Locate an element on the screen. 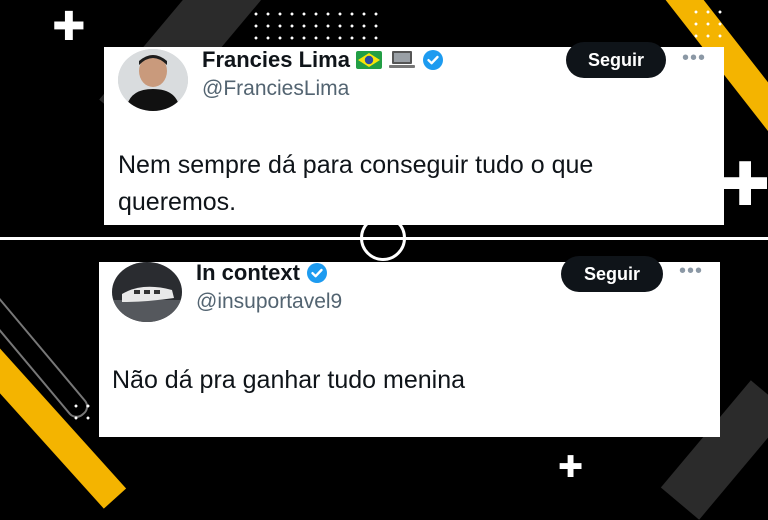 The image size is (768, 520). user-handle: @insuportavel9 is located at coordinates (269, 302).